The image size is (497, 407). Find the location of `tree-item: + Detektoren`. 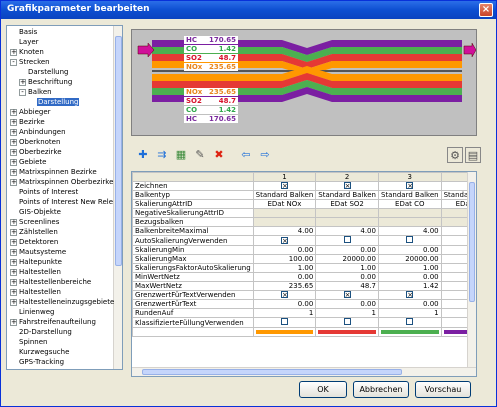

tree-item: + Detektoren is located at coordinates (34, 242).